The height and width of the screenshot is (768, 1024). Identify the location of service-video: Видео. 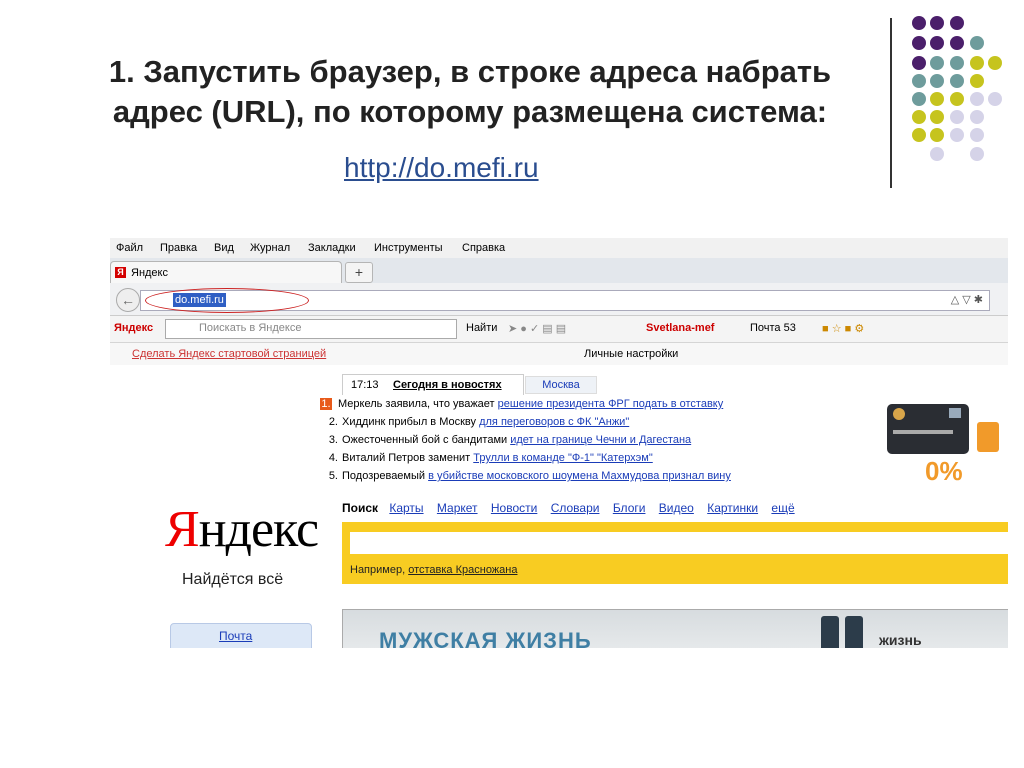
(676, 508).